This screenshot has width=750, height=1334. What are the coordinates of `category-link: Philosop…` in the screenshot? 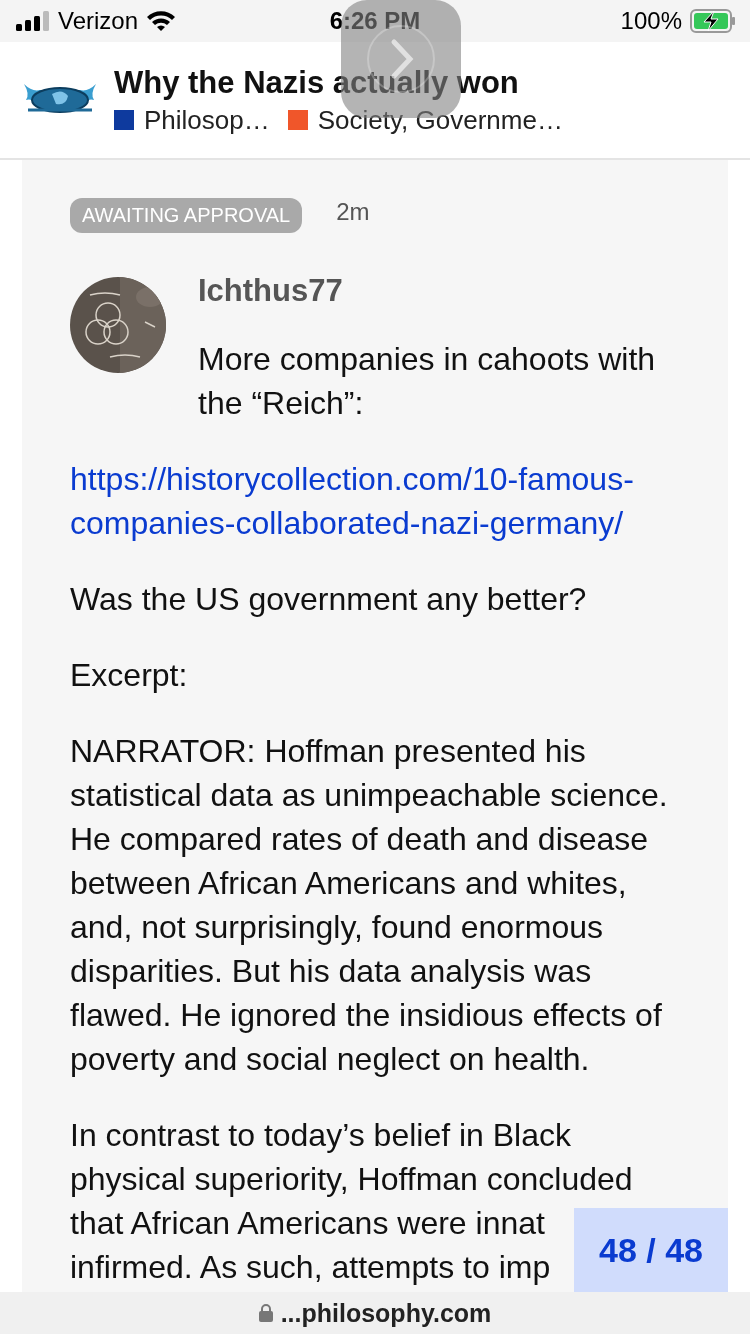 It's located at (207, 120).